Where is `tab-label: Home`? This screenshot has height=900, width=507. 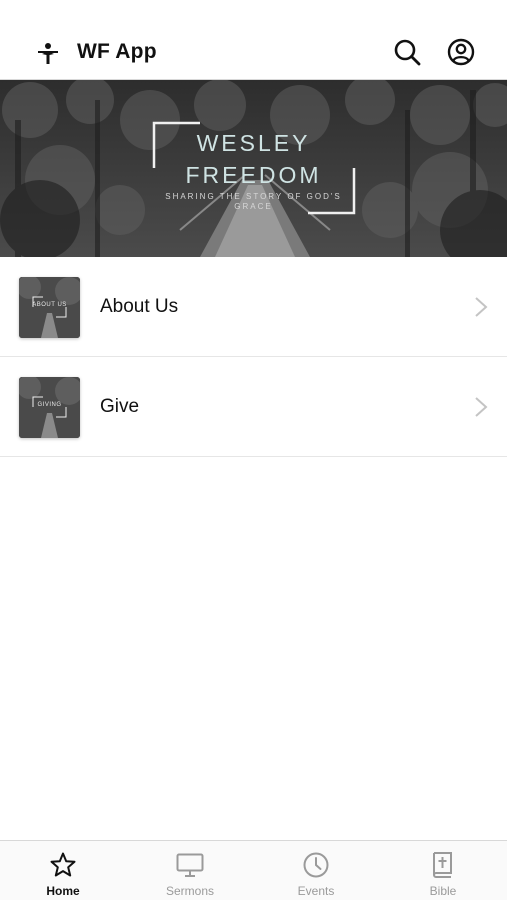
tab-label: Home is located at coordinates (63, 891).